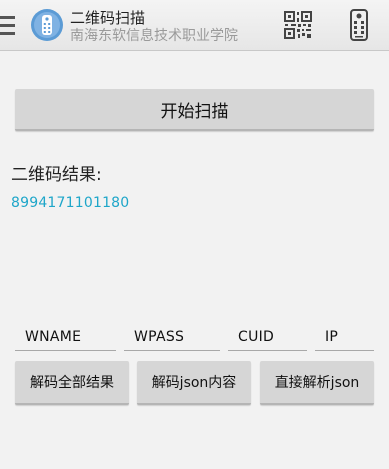 This screenshot has width=389, height=469. I want to click on ip-text: IP, so click(332, 337).